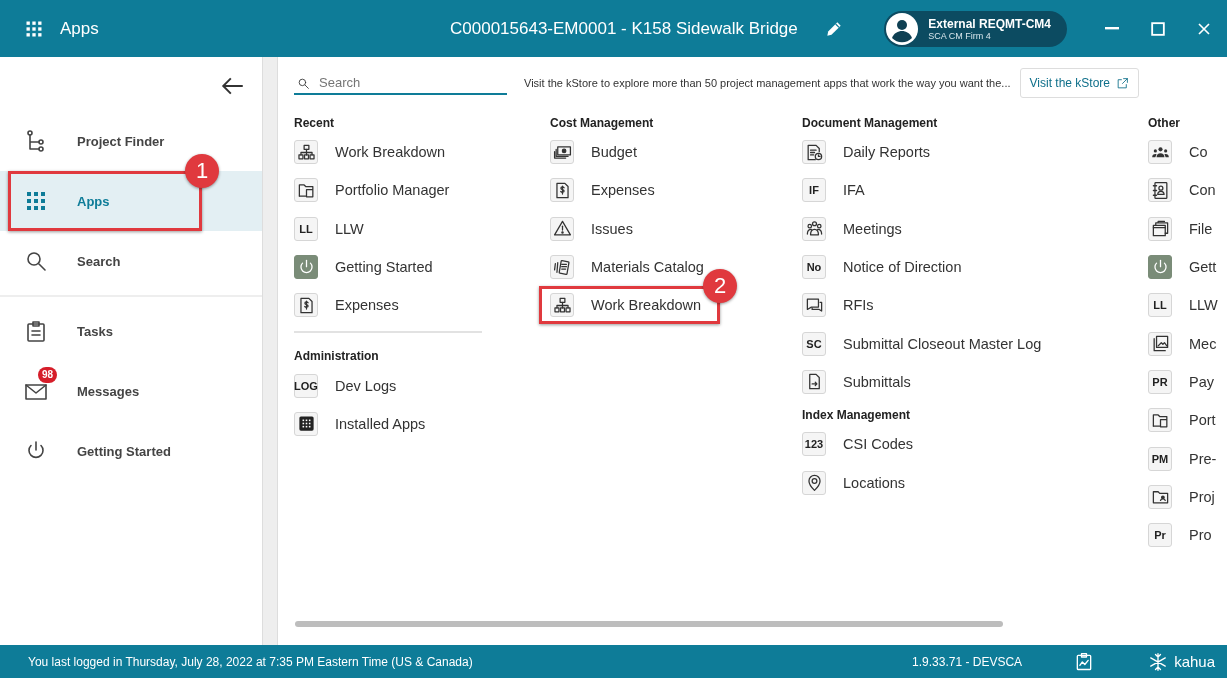 The image size is (1227, 678). I want to click on app-link: Locations, so click(854, 482).